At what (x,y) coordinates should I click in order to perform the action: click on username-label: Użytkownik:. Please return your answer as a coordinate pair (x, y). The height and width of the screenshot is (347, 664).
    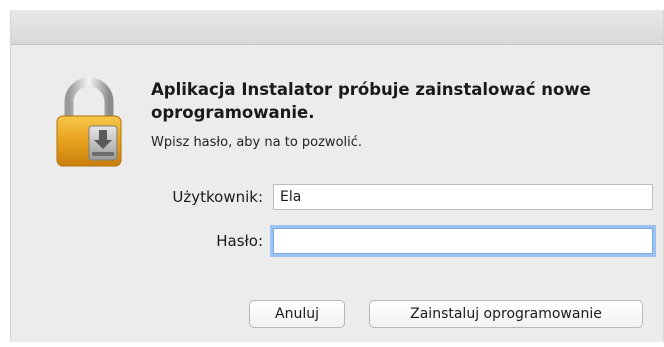
    Looking at the image, I should click on (217, 197).